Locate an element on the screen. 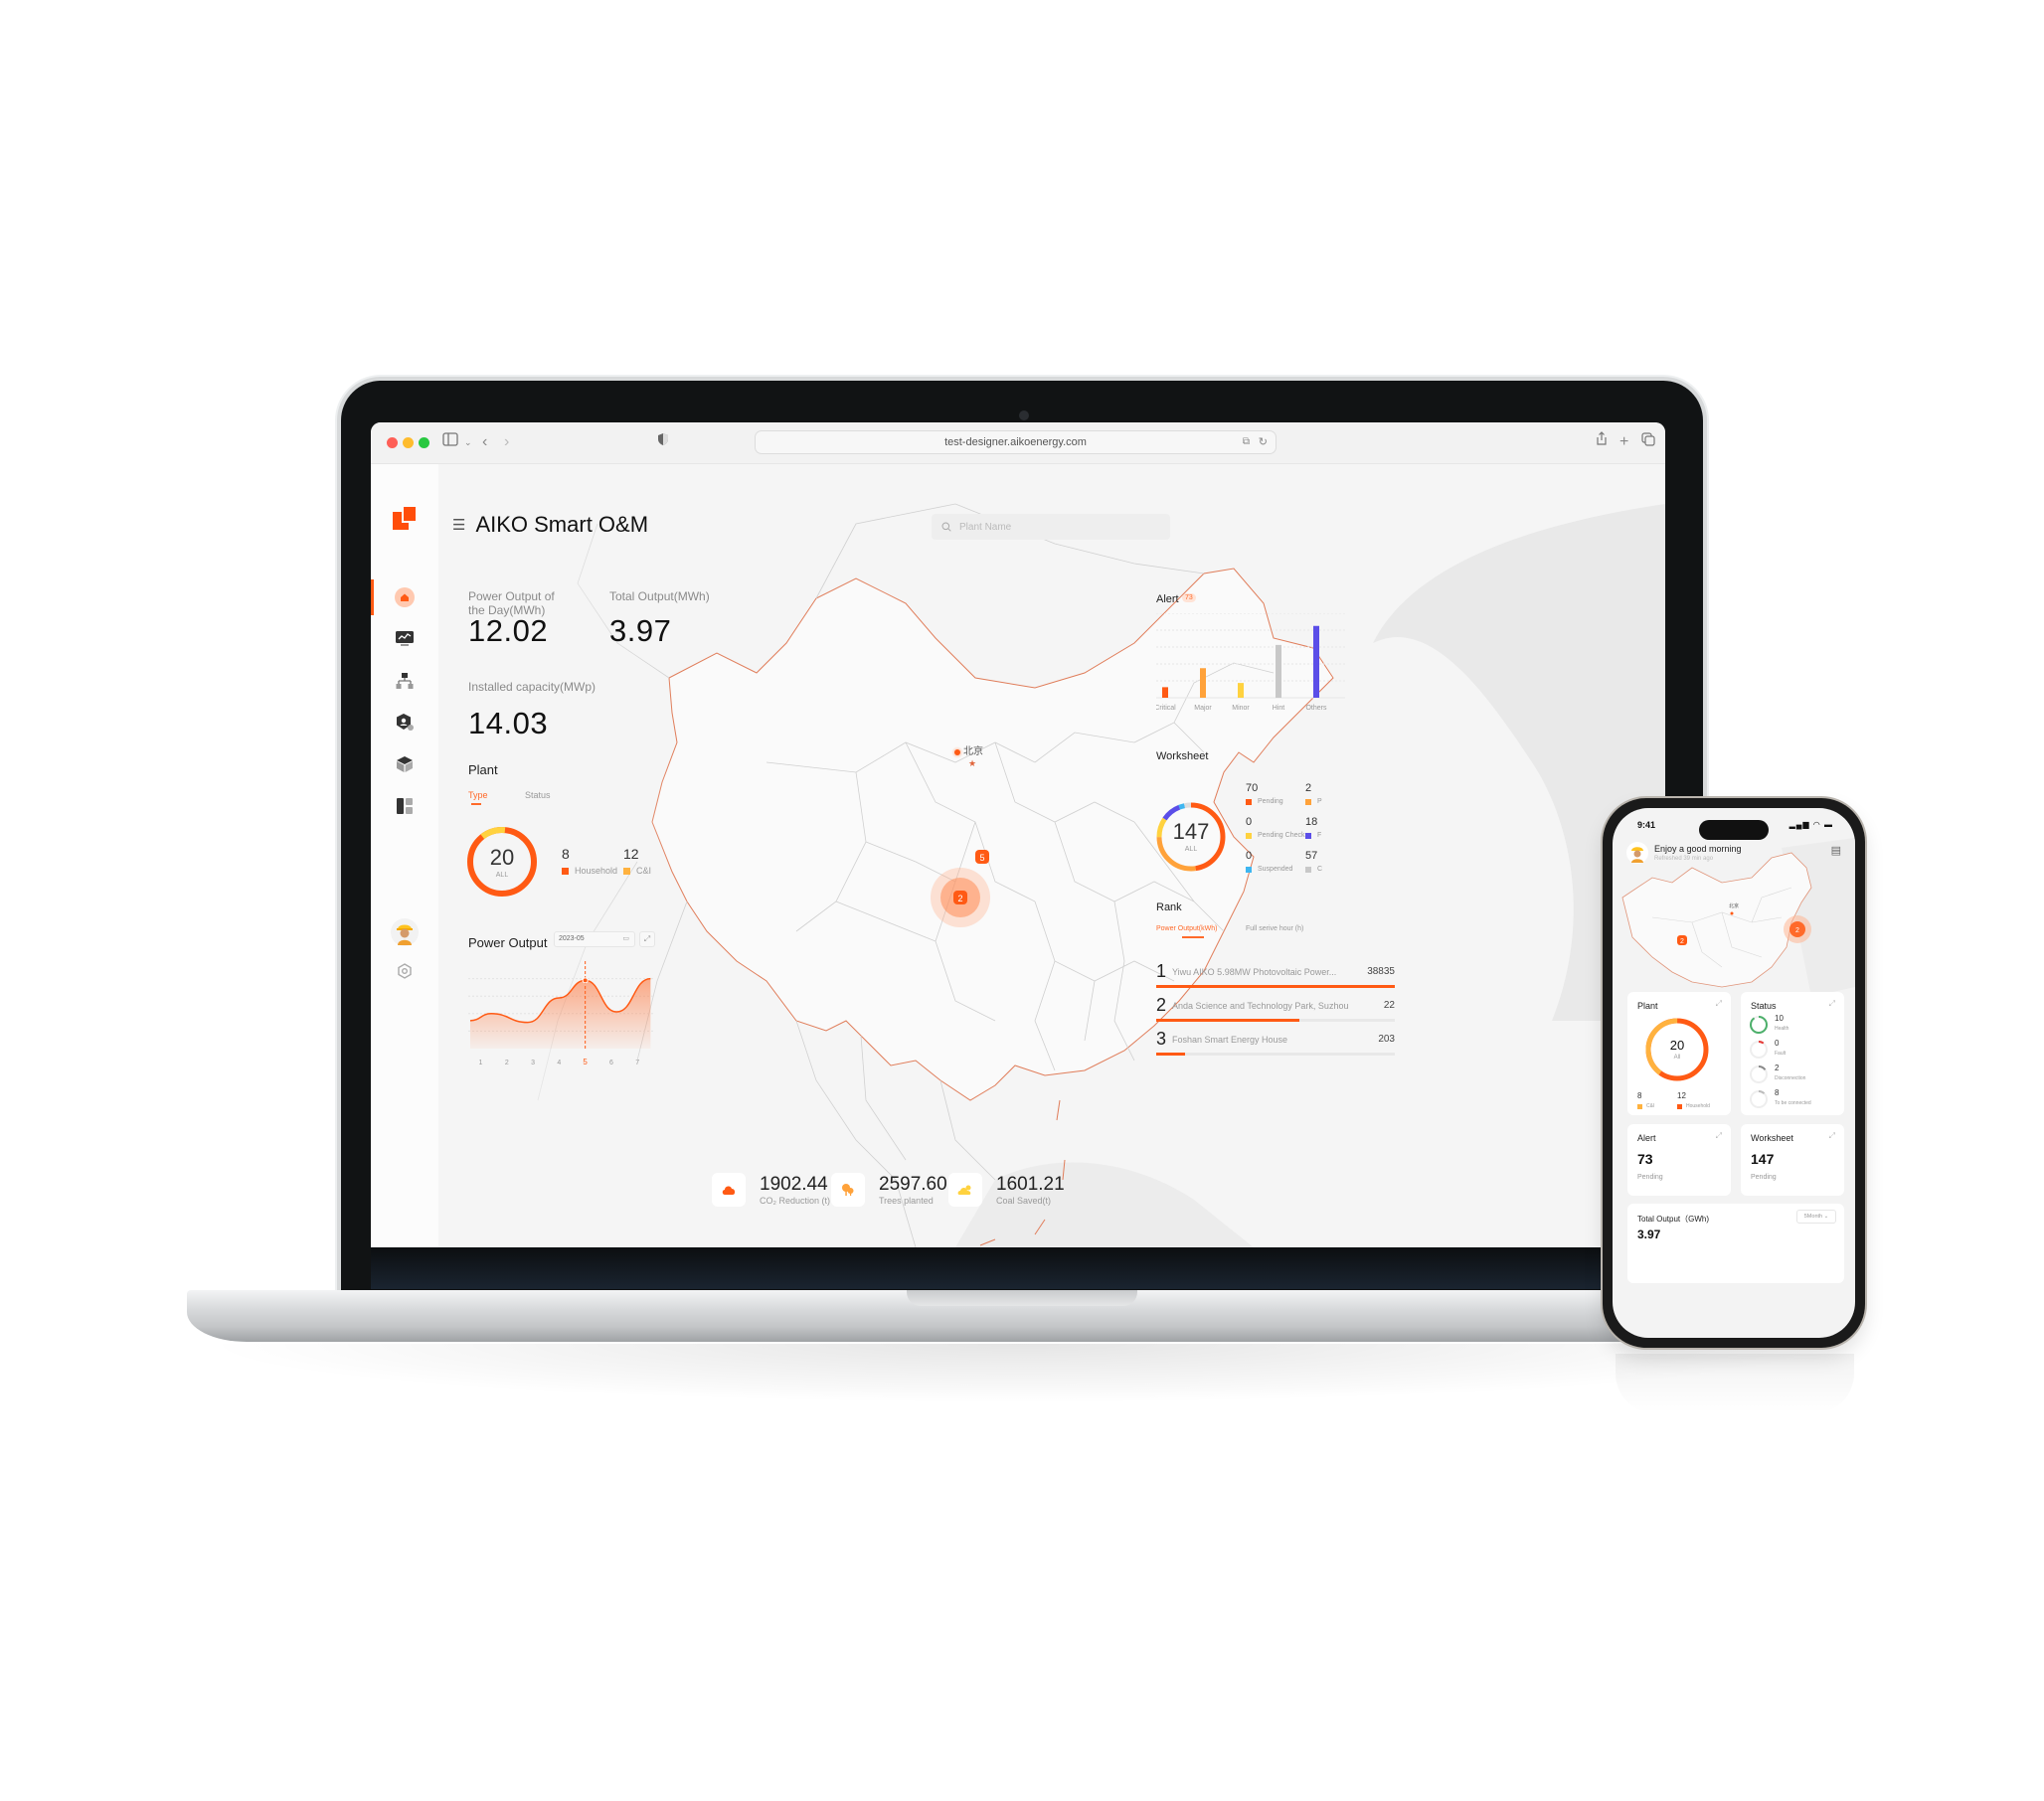  status-ring-track is located at coordinates (1759, 1099).